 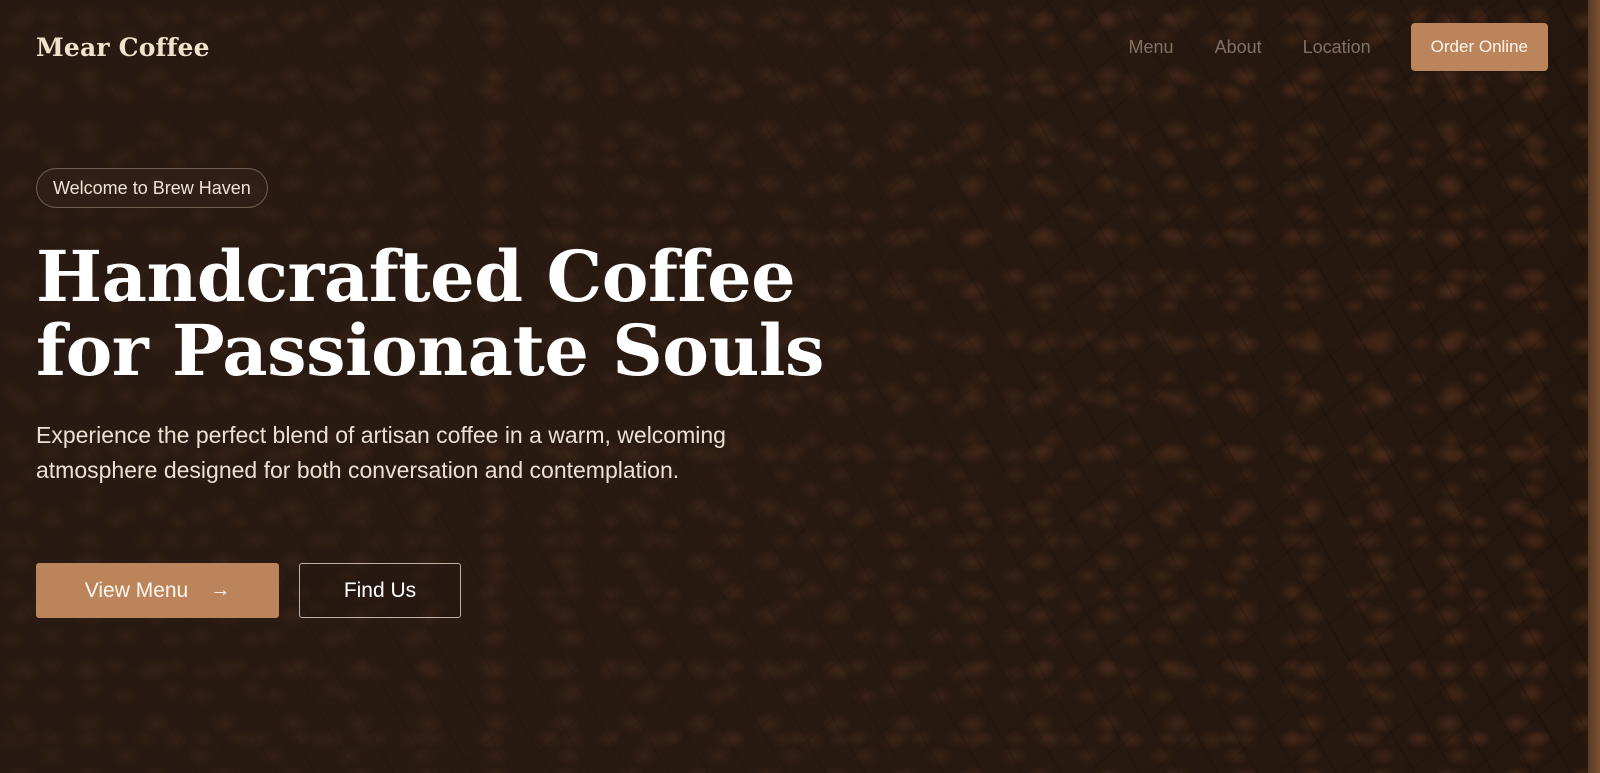 I want to click on page-edge, so click(x=1594, y=386).